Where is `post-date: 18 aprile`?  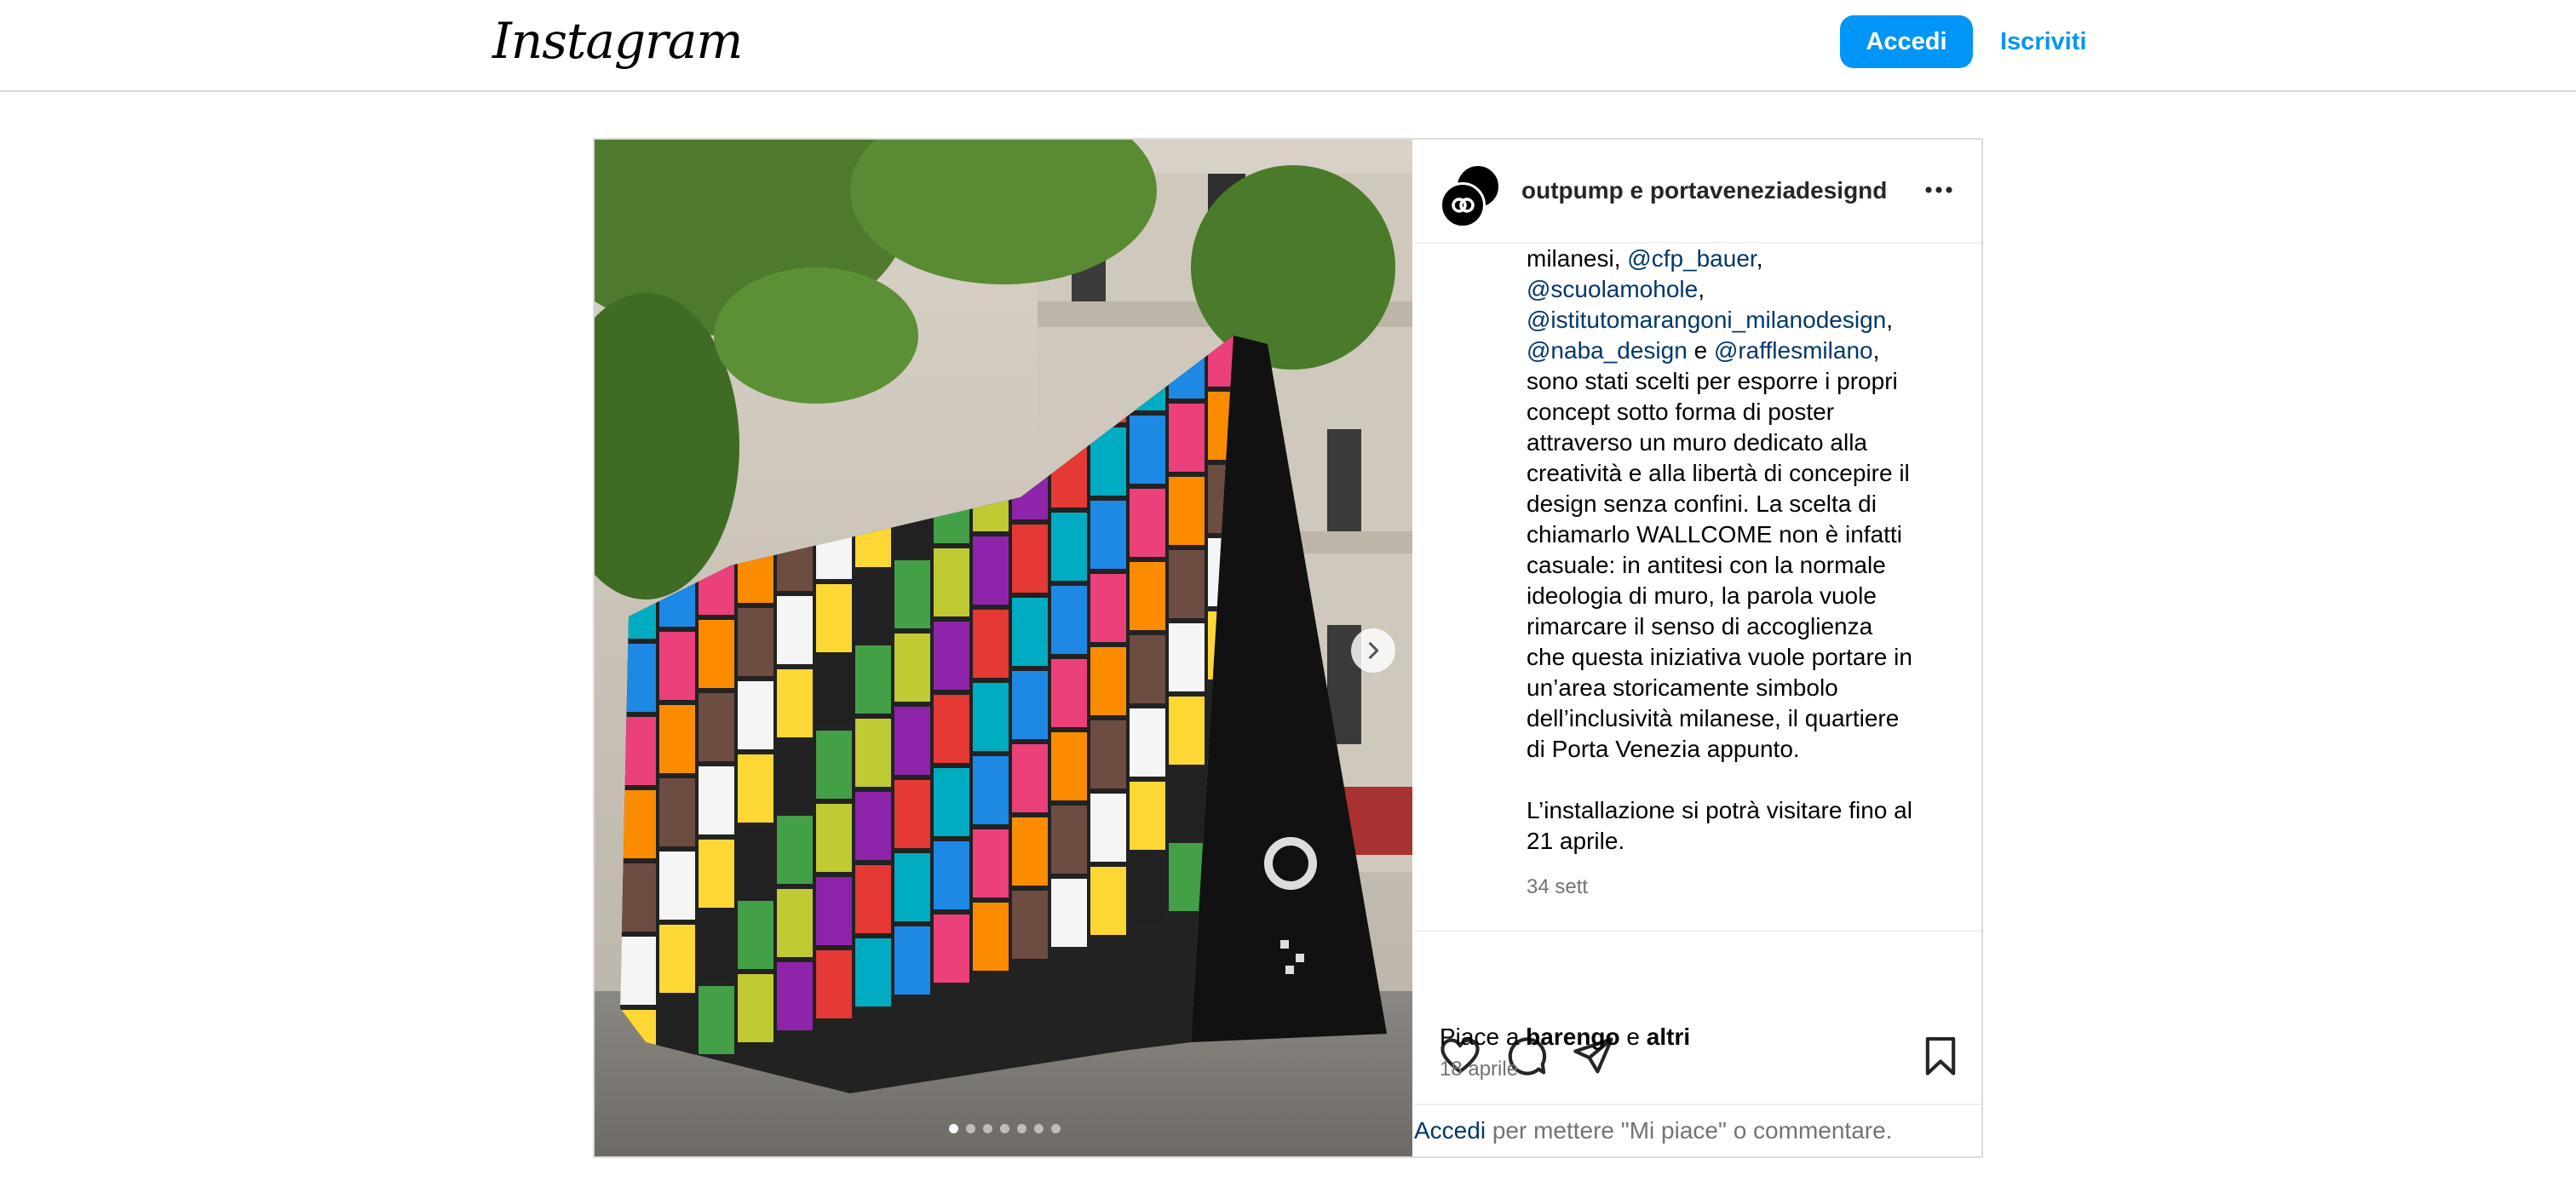
post-date: 18 aprile is located at coordinates (1479, 1069).